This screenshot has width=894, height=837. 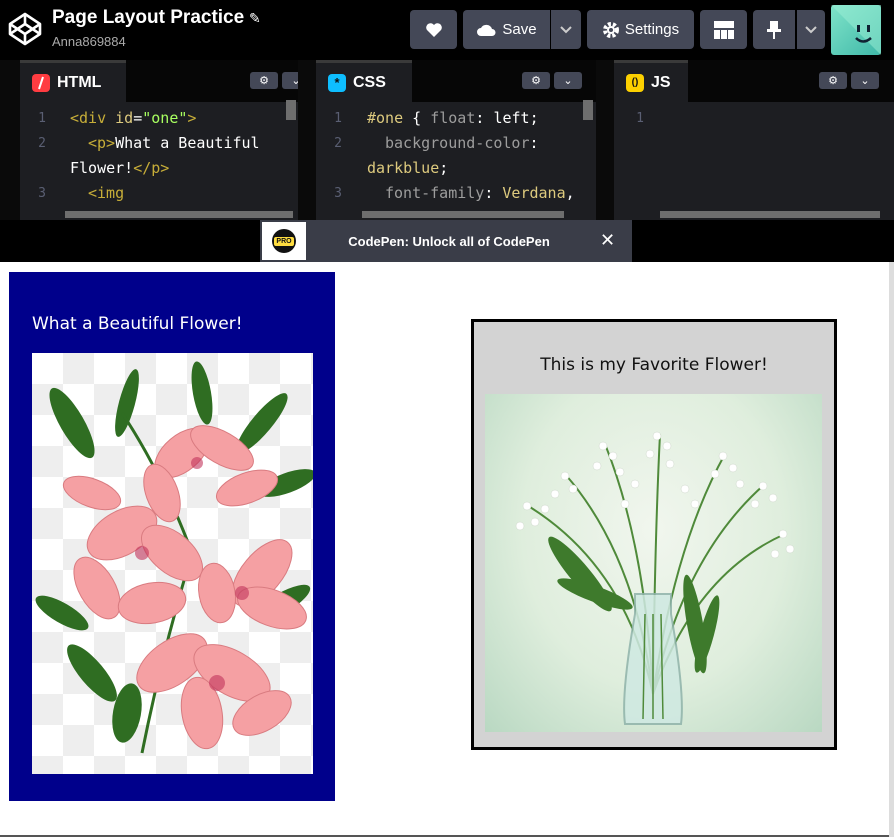 I want to click on css-settings-button: ⚙, so click(x=536, y=80).